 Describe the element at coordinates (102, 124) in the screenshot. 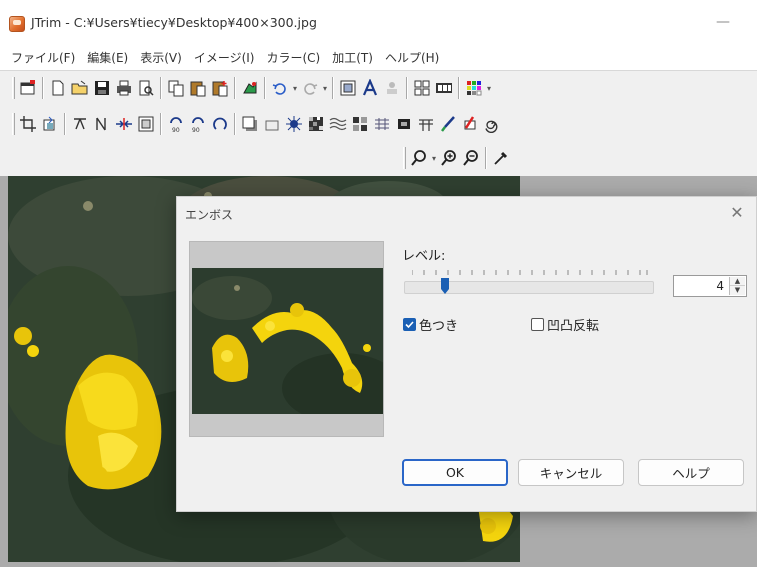

I see `flip-vertical-icon` at that location.